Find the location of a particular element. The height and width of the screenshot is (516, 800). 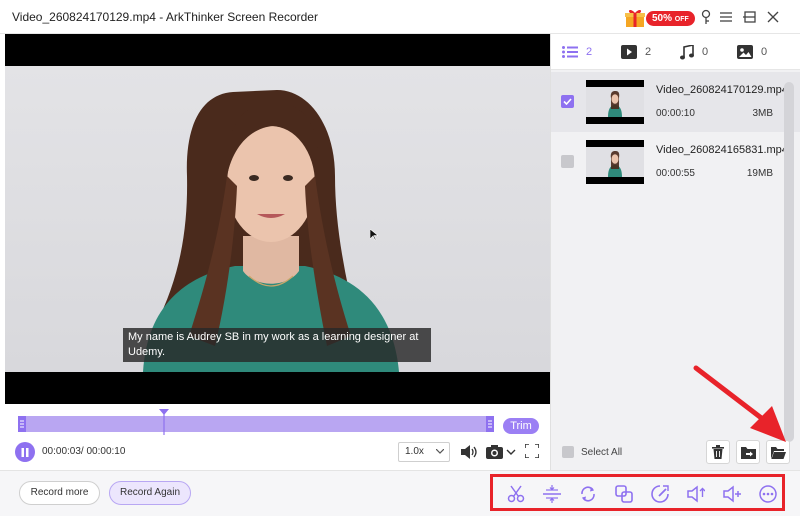

key-icon is located at coordinates (706, 17).